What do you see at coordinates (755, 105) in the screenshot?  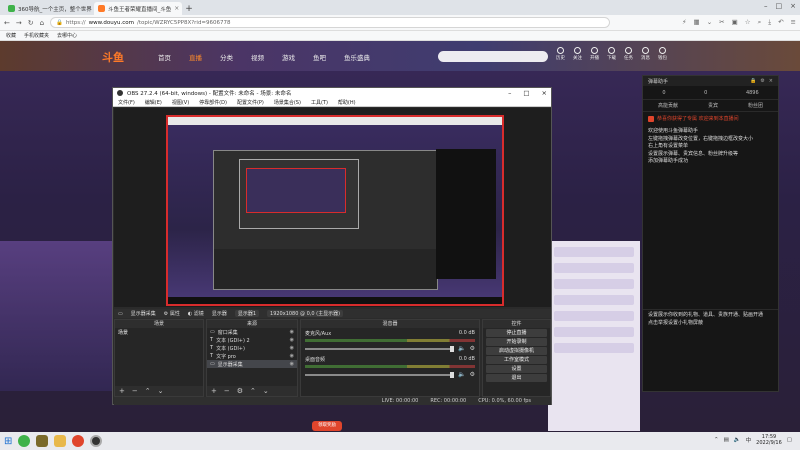 I see `chat-tab: 粉丝团` at bounding box center [755, 105].